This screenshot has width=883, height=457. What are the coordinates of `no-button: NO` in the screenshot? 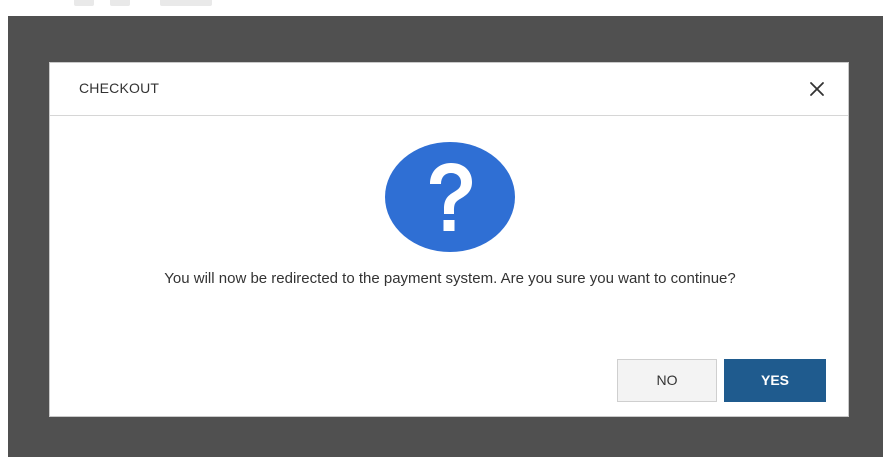 It's located at (667, 380).